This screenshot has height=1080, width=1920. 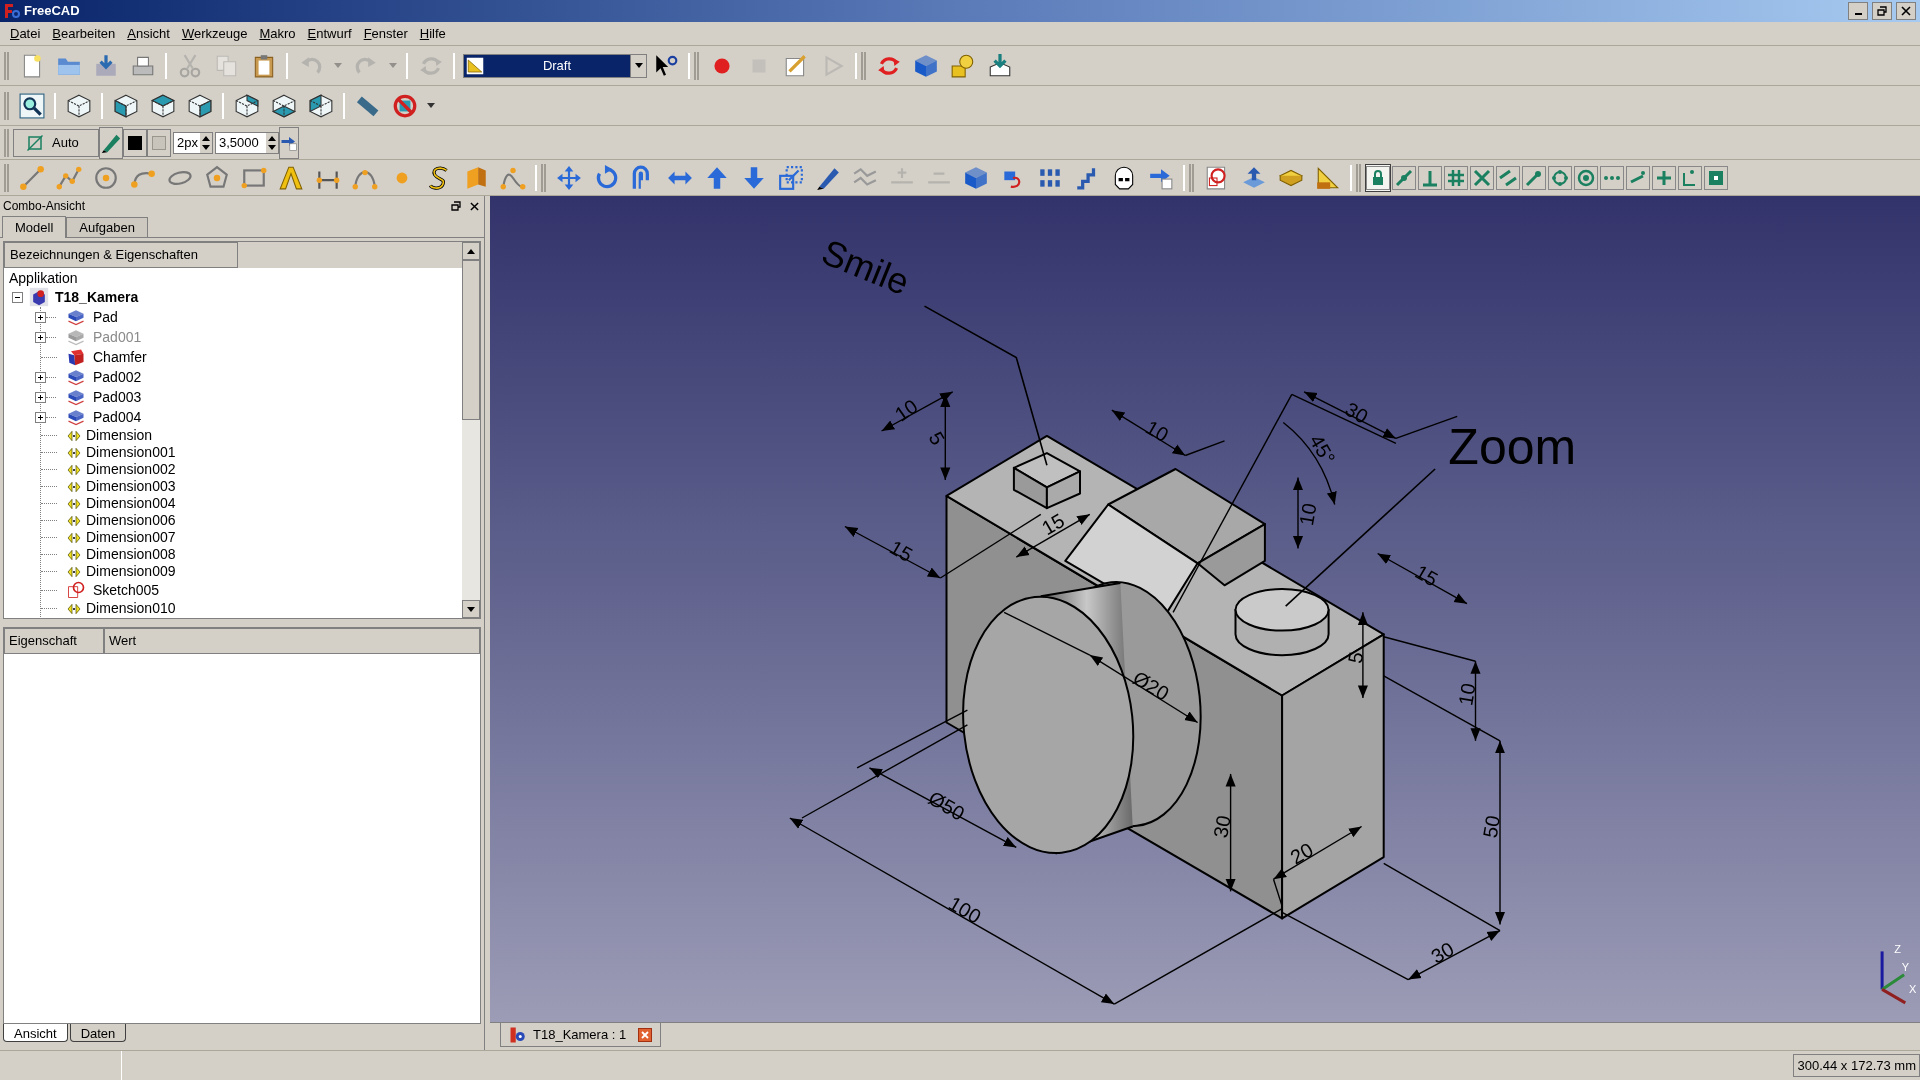 What do you see at coordinates (946, 805) in the screenshot?
I see `dimension-label: Ø50` at bounding box center [946, 805].